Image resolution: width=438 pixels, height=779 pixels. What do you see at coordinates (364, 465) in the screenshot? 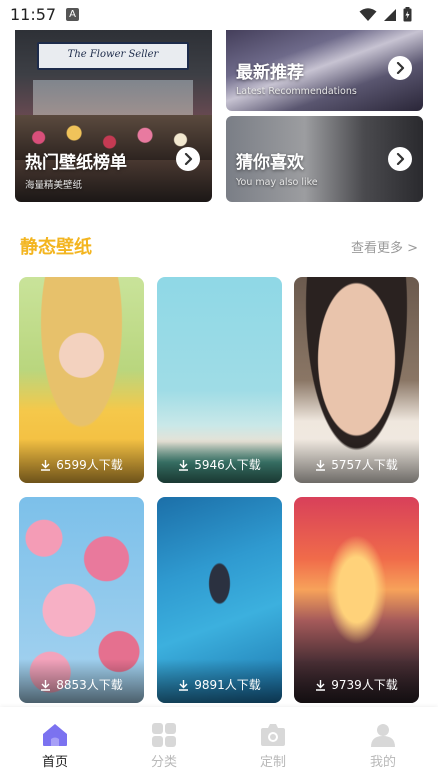
I see `download-count-text: 5757人下载` at bounding box center [364, 465].